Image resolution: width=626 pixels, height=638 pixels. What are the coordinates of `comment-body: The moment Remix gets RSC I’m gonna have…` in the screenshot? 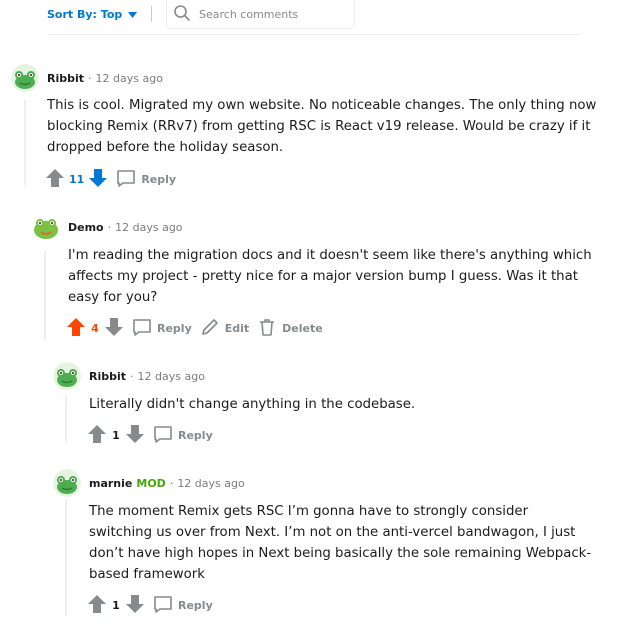 It's located at (340, 543).